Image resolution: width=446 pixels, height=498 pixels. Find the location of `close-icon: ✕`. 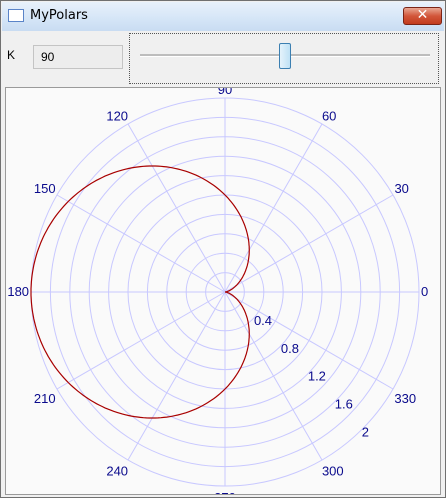

close-icon: ✕ is located at coordinates (422, 15).